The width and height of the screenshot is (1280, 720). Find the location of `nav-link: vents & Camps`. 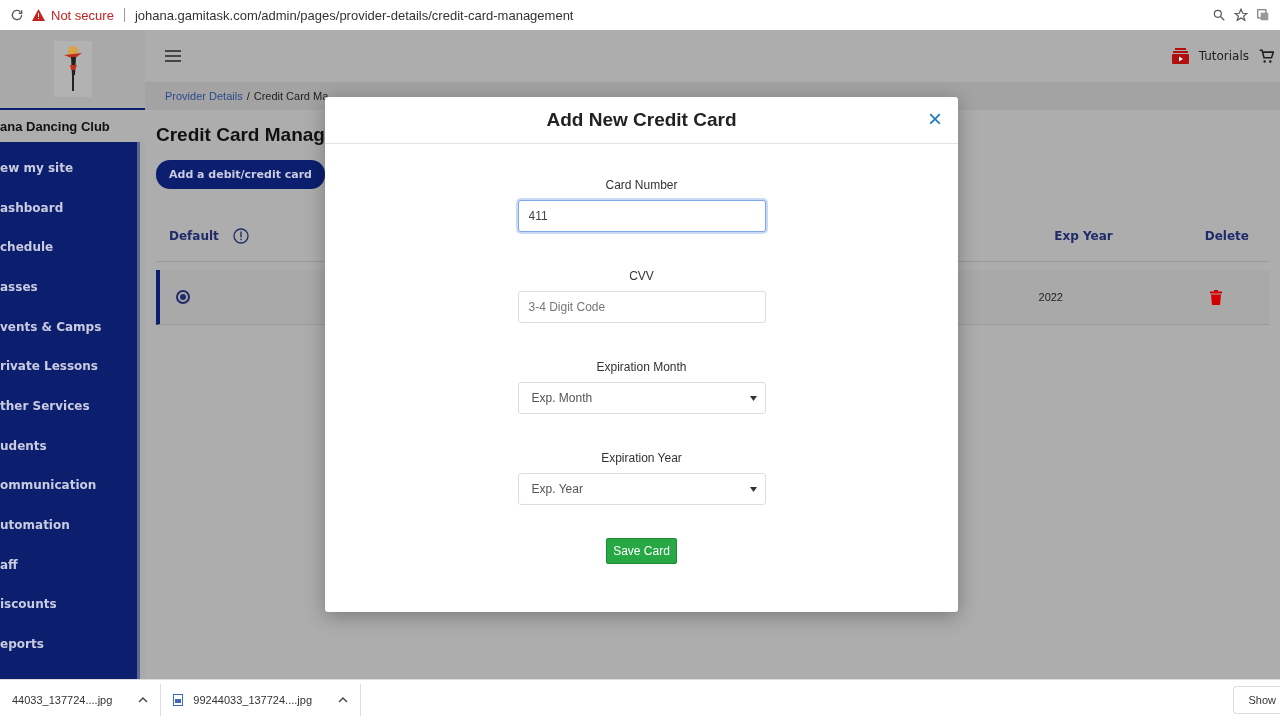

nav-link: vents & Camps is located at coordinates (68, 326).